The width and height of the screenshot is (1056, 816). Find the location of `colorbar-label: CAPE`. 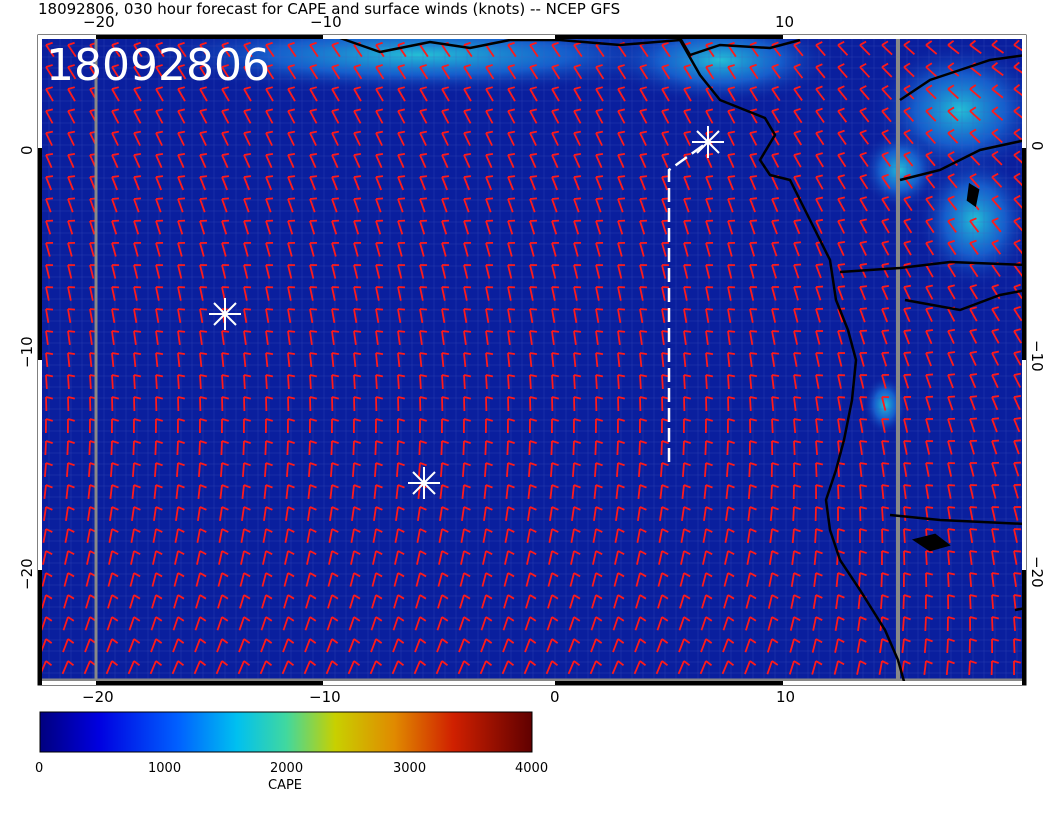

colorbar-label: CAPE is located at coordinates (285, 785).